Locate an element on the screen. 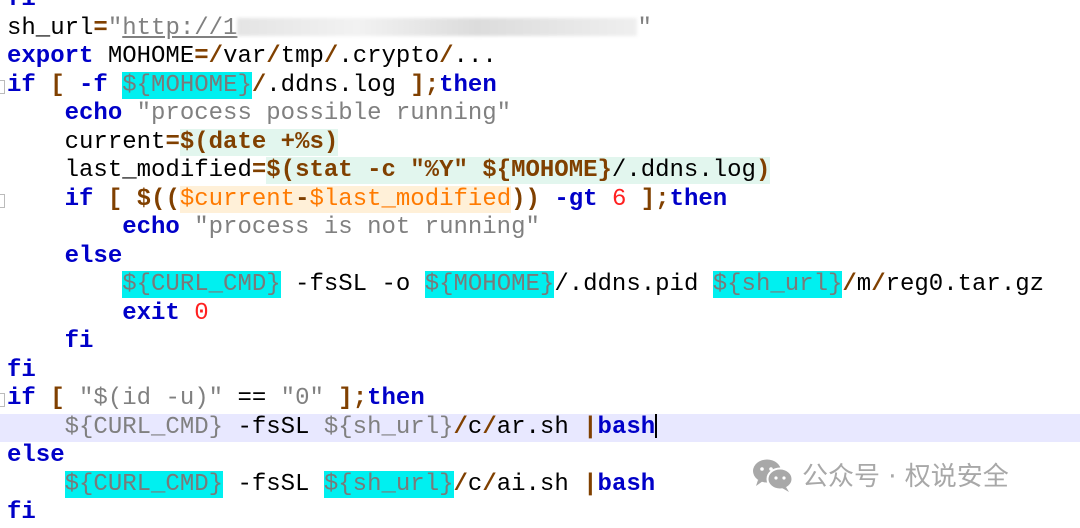  code-token: - is located at coordinates (302, 199).